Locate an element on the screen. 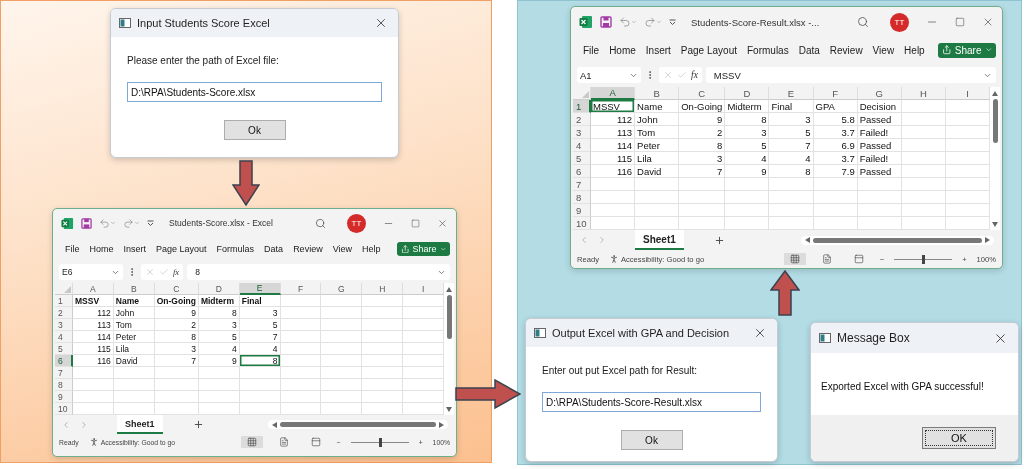  column-header: A is located at coordinates (93, 289).